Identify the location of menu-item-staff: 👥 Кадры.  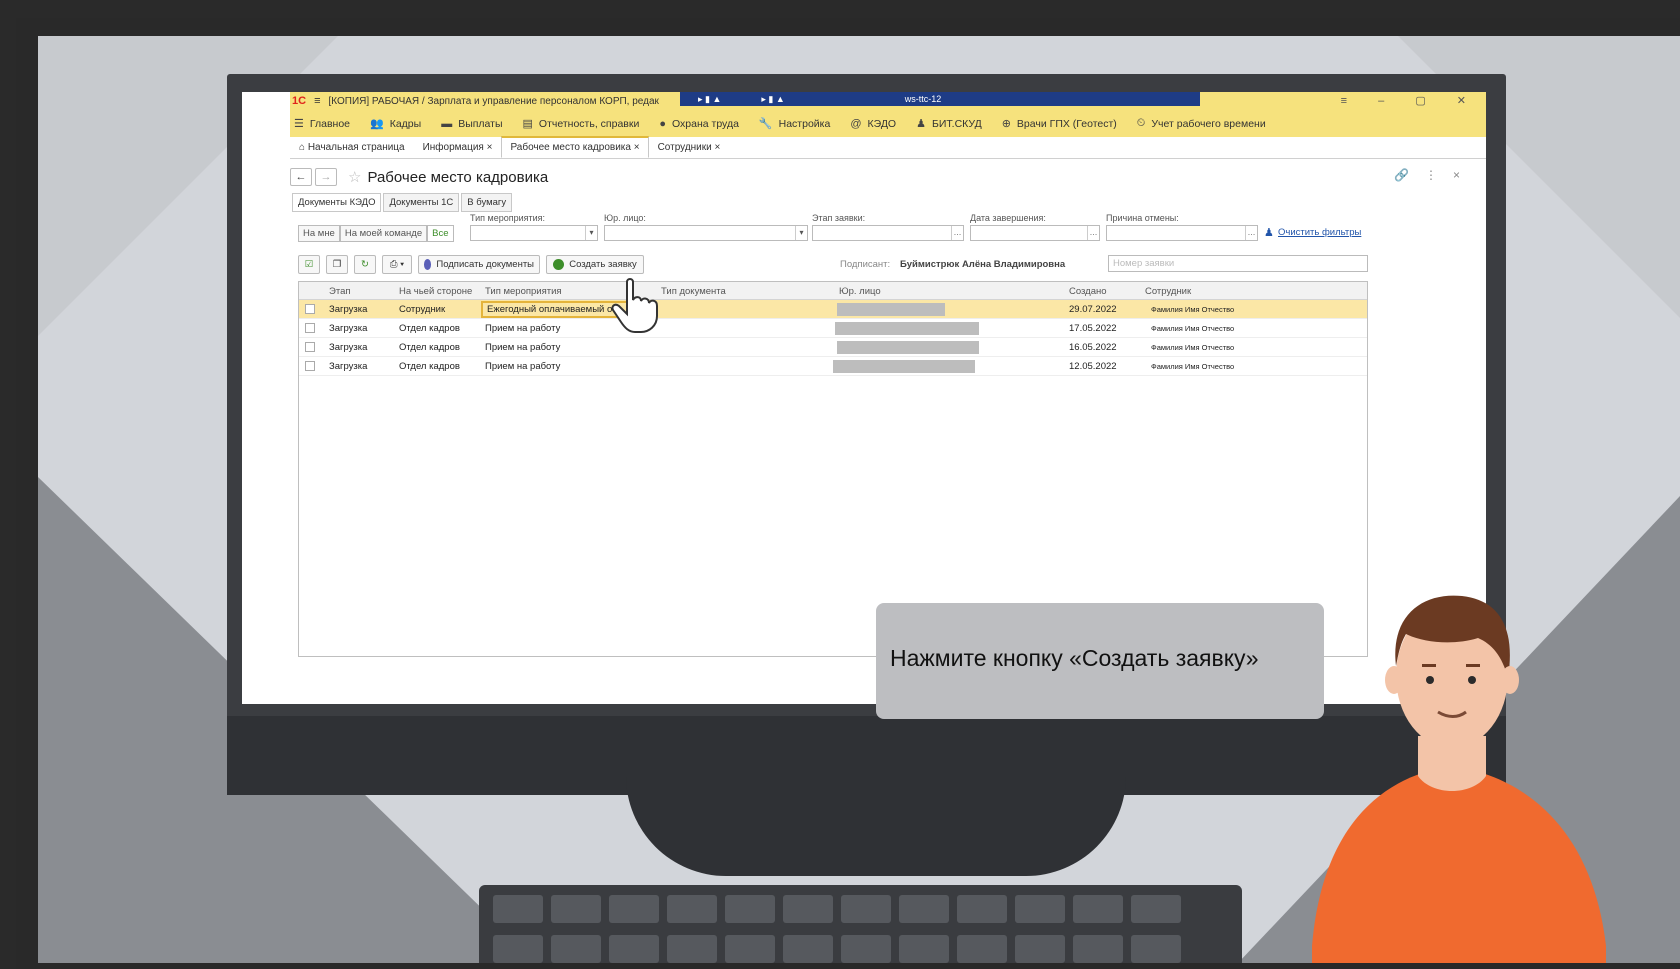
(395, 124).